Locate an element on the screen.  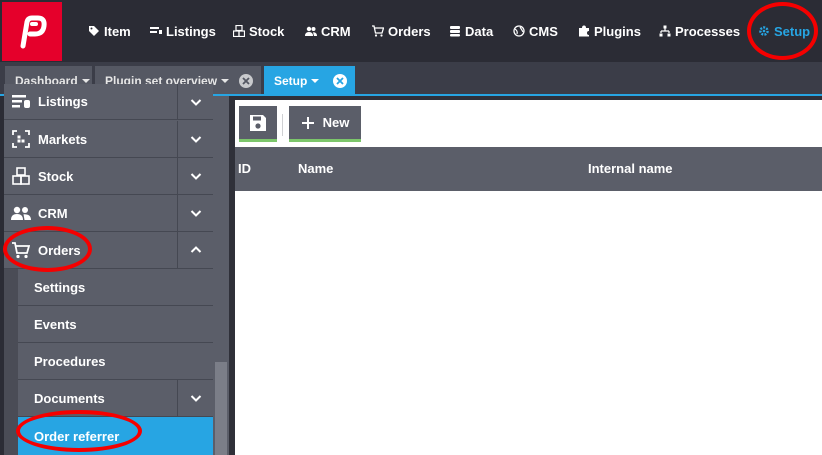
nav-item-label: Item is located at coordinates (117, 31).